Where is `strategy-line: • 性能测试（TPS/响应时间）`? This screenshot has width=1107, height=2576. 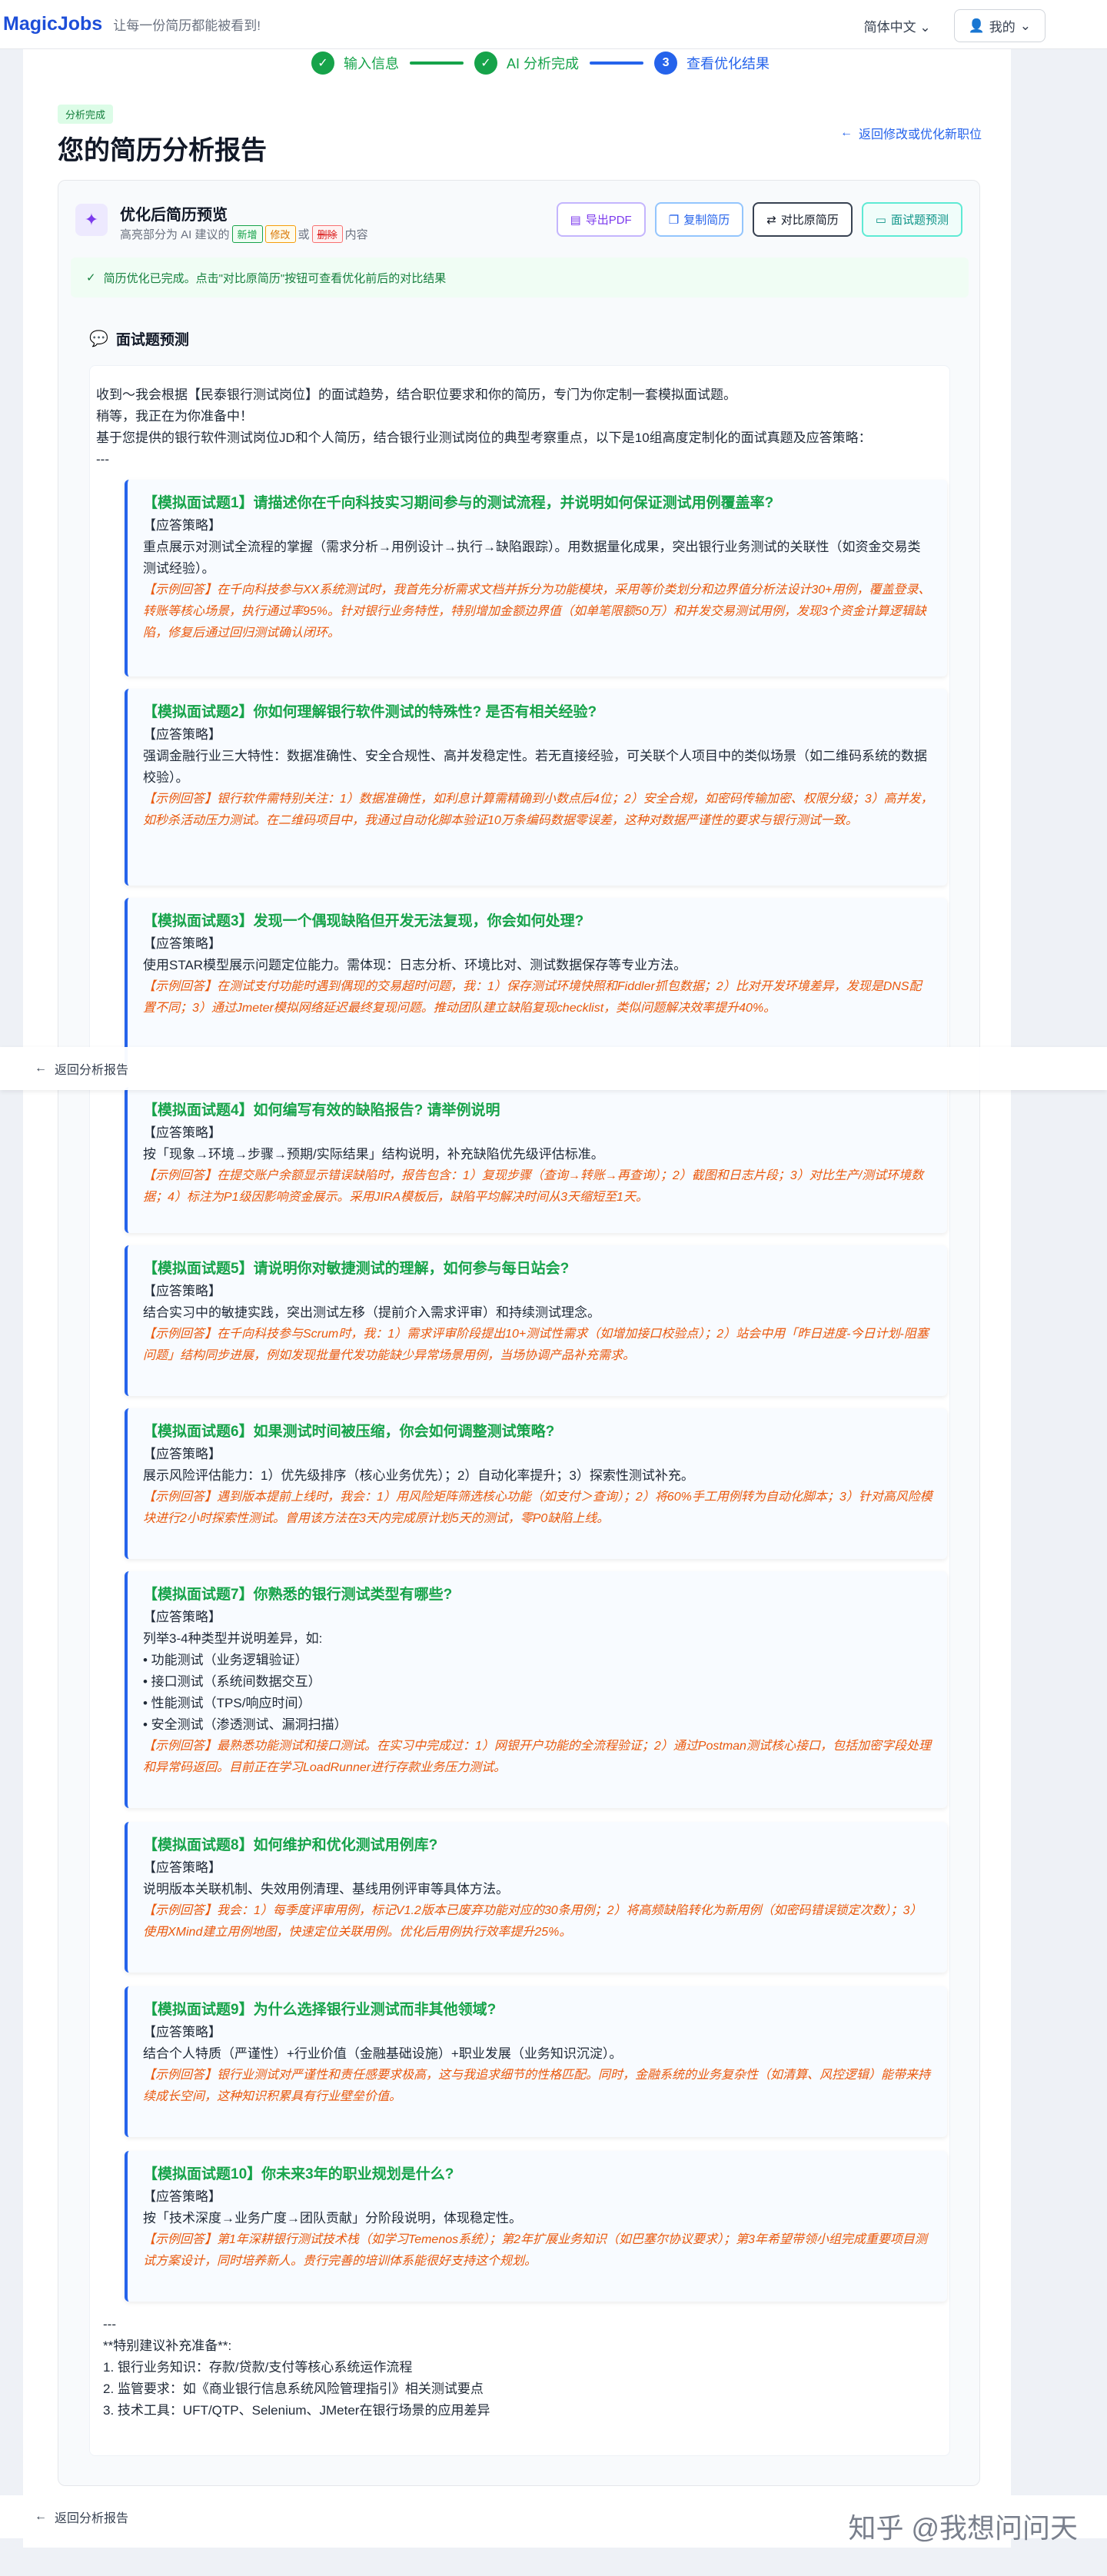 strategy-line: • 性能测试（TPS/响应时间） is located at coordinates (227, 1703).